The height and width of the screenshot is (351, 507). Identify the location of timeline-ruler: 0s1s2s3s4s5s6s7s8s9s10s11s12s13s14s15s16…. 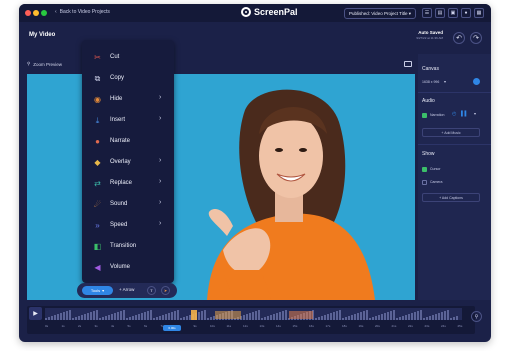
(253, 328).